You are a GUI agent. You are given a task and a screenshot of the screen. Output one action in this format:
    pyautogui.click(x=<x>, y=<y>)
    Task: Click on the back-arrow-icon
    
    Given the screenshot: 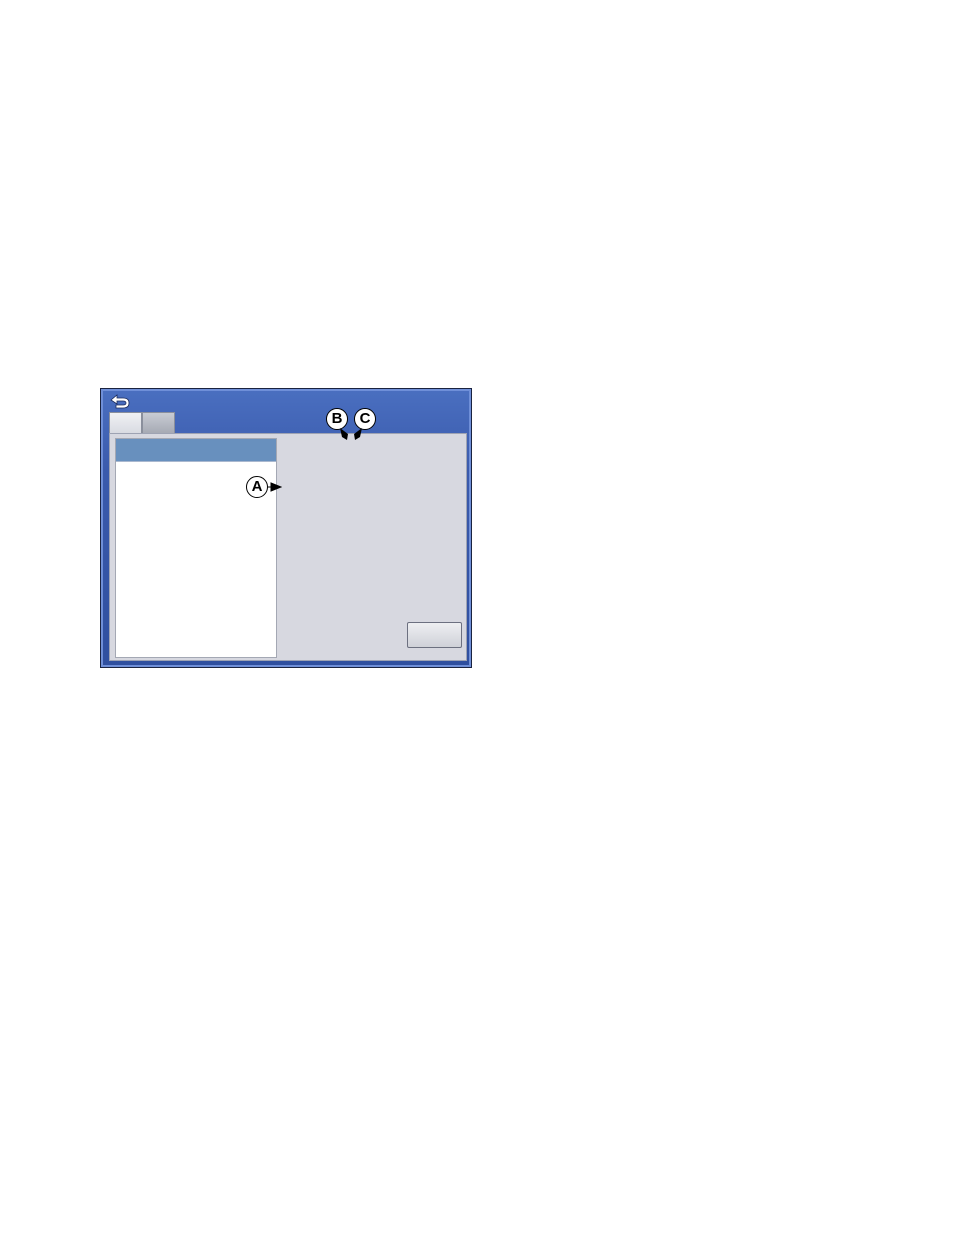 What is the action you would take?
    pyautogui.click(x=120, y=401)
    